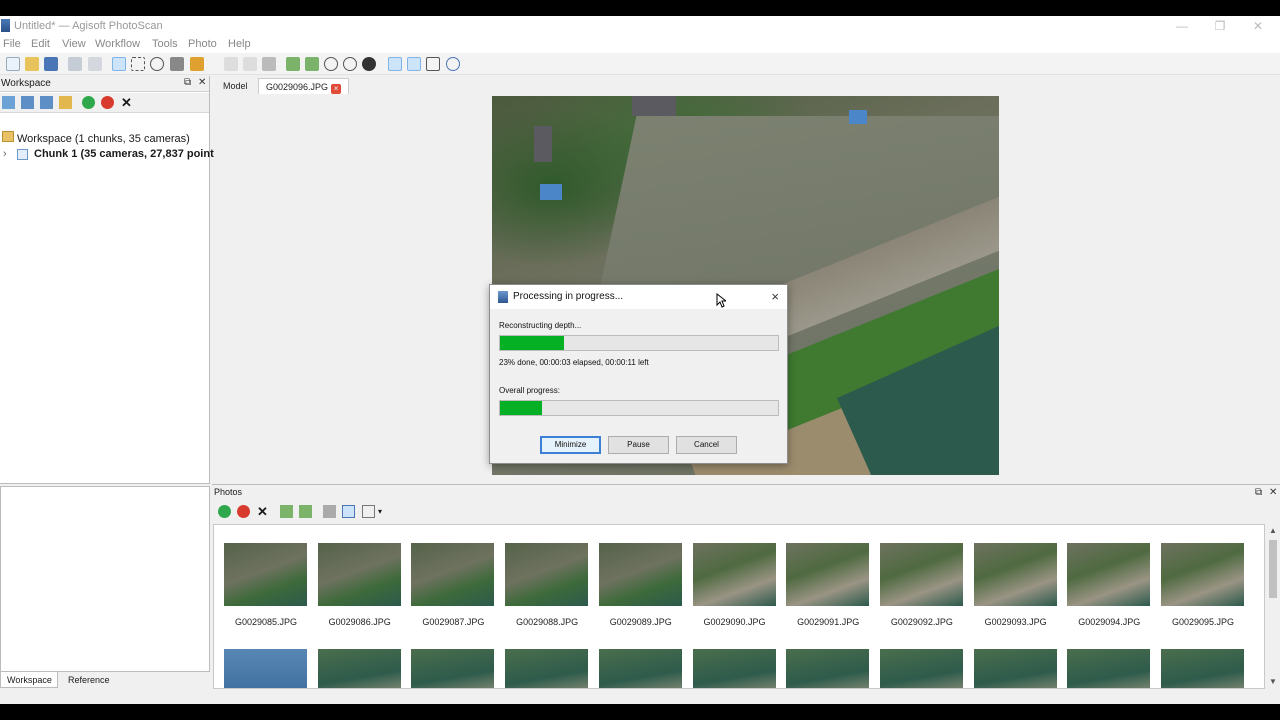  Describe the element at coordinates (336, 89) in the screenshot. I see `close-tab-icon: ×` at that location.